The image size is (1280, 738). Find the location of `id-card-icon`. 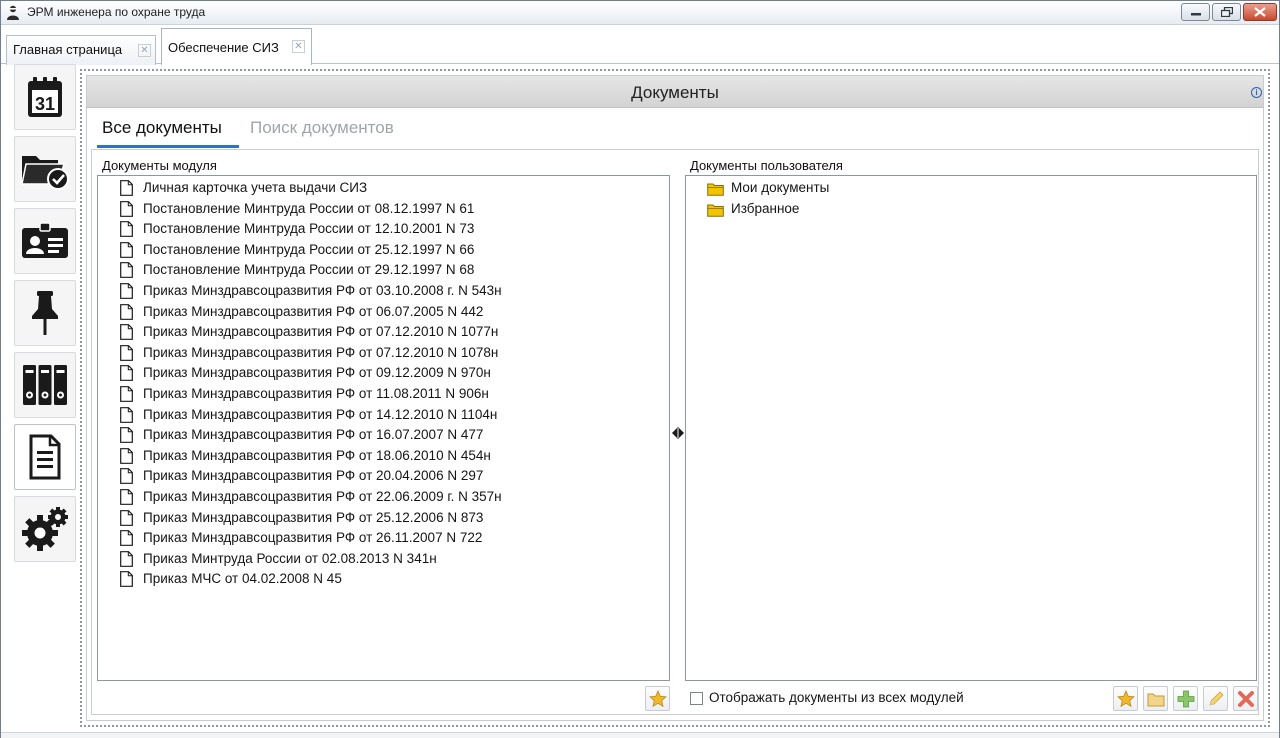

id-card-icon is located at coordinates (45, 240).